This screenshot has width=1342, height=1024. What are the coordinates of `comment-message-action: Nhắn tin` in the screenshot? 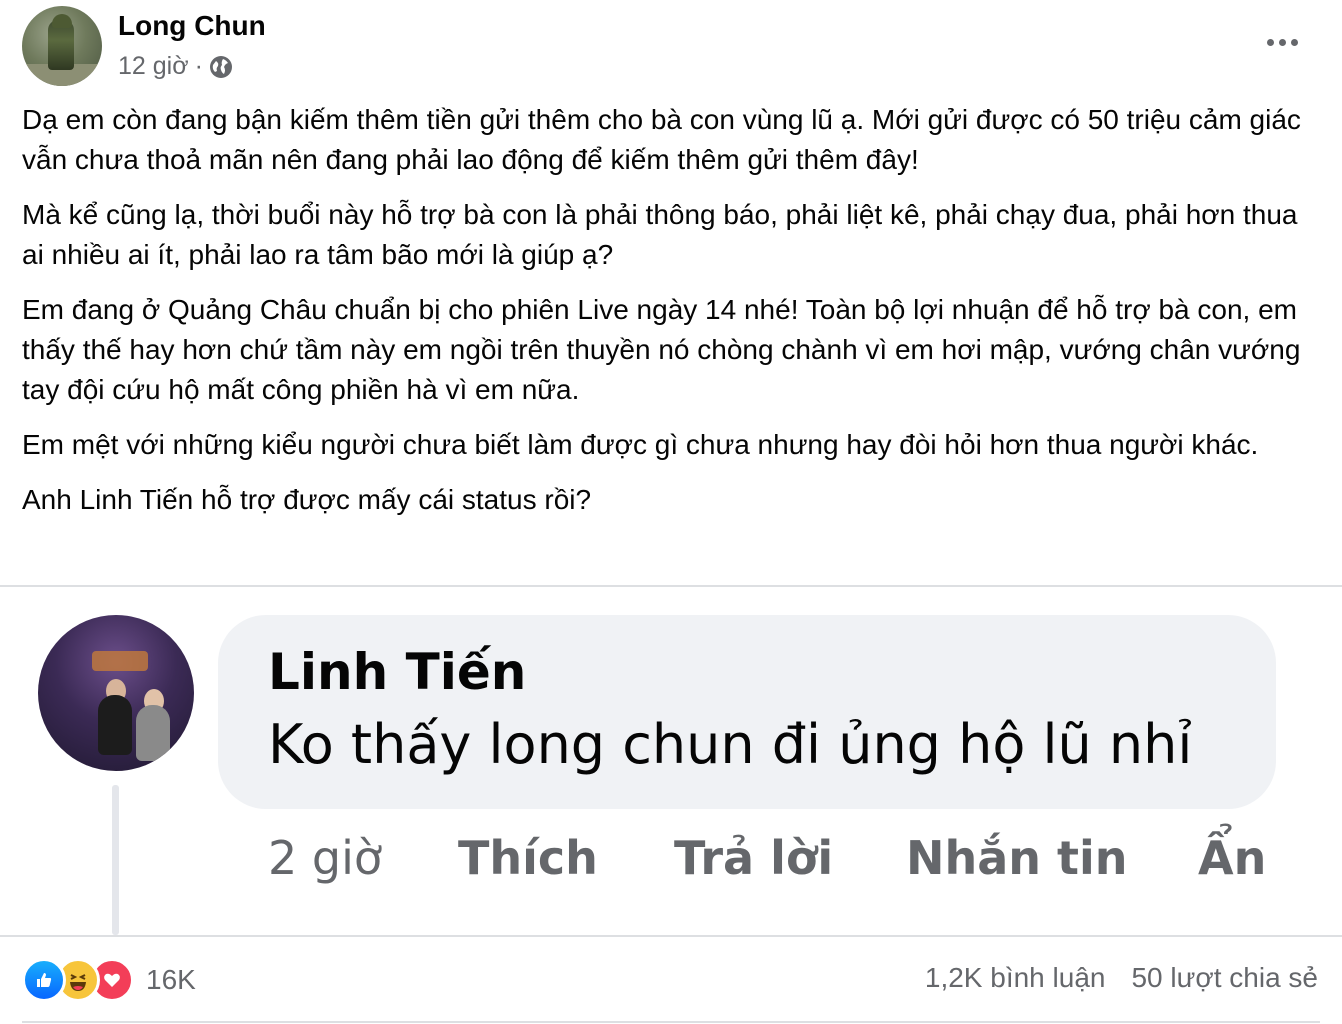 It's located at (1017, 858).